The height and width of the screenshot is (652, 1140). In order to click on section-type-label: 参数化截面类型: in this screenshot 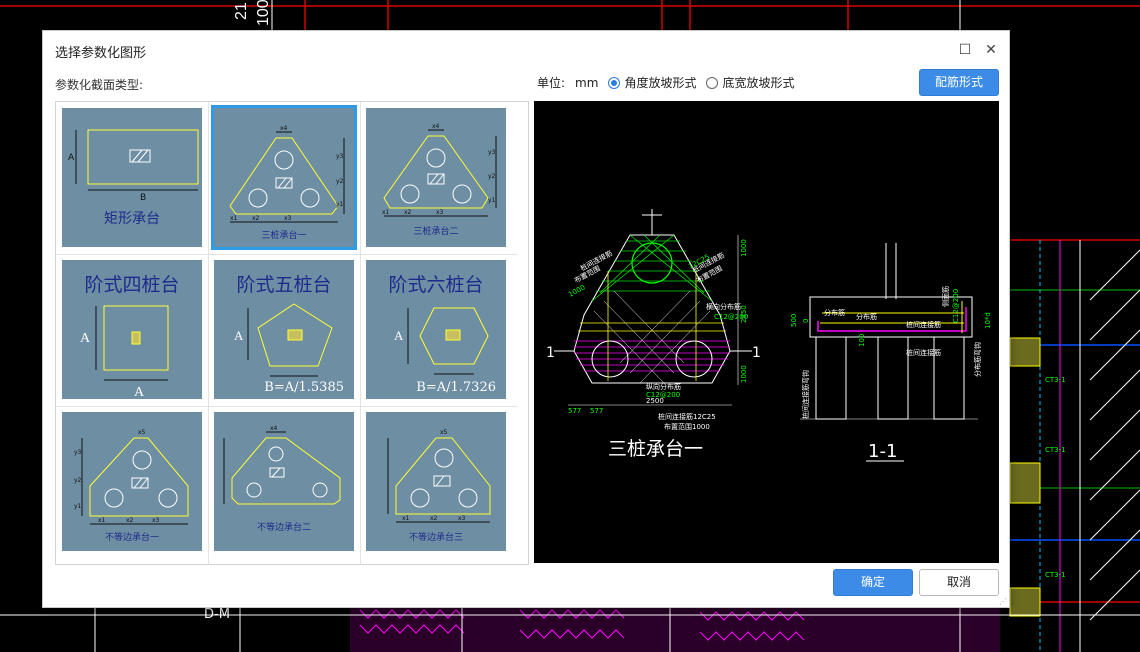, I will do `click(99, 85)`.